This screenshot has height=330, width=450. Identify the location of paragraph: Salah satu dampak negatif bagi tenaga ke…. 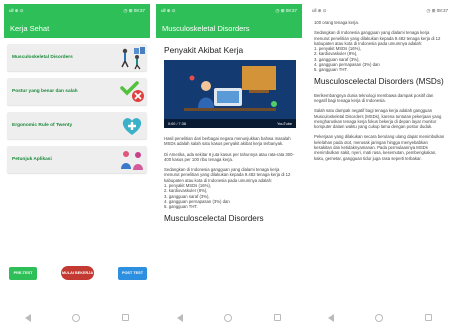
(378, 119).